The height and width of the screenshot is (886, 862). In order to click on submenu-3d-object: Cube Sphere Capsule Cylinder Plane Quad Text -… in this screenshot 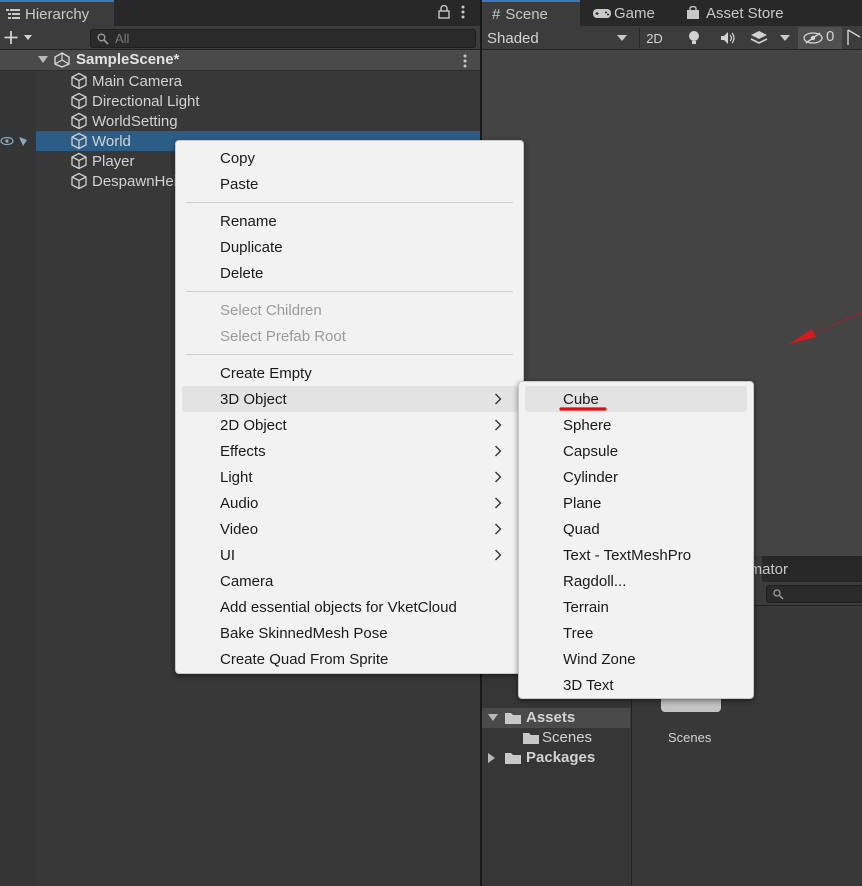, I will do `click(636, 540)`.